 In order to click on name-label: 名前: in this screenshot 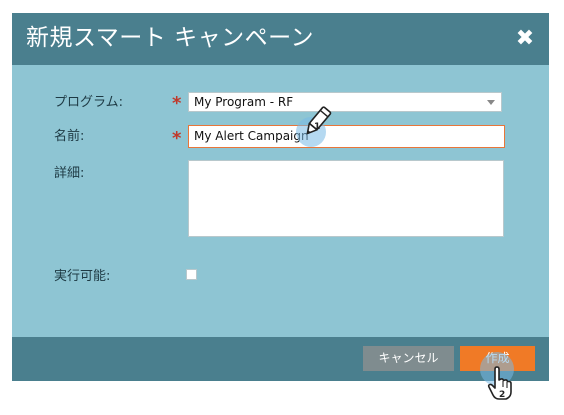, I will do `click(69, 136)`.